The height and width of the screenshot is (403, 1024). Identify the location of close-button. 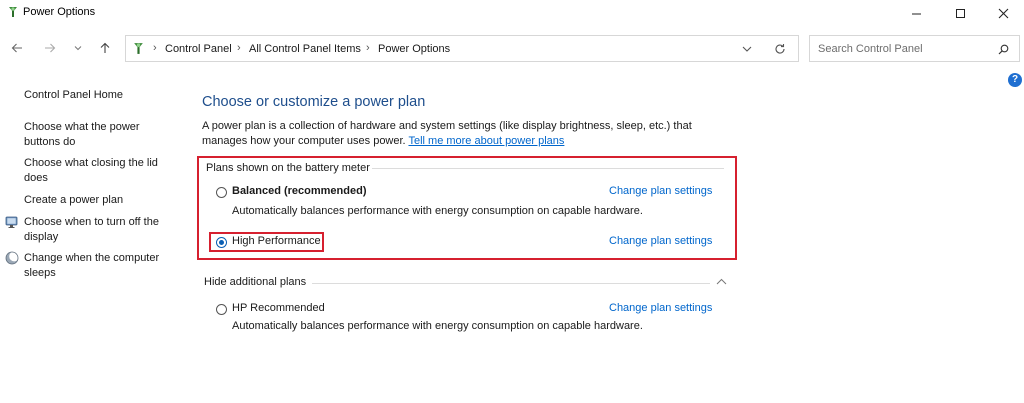
(1003, 13).